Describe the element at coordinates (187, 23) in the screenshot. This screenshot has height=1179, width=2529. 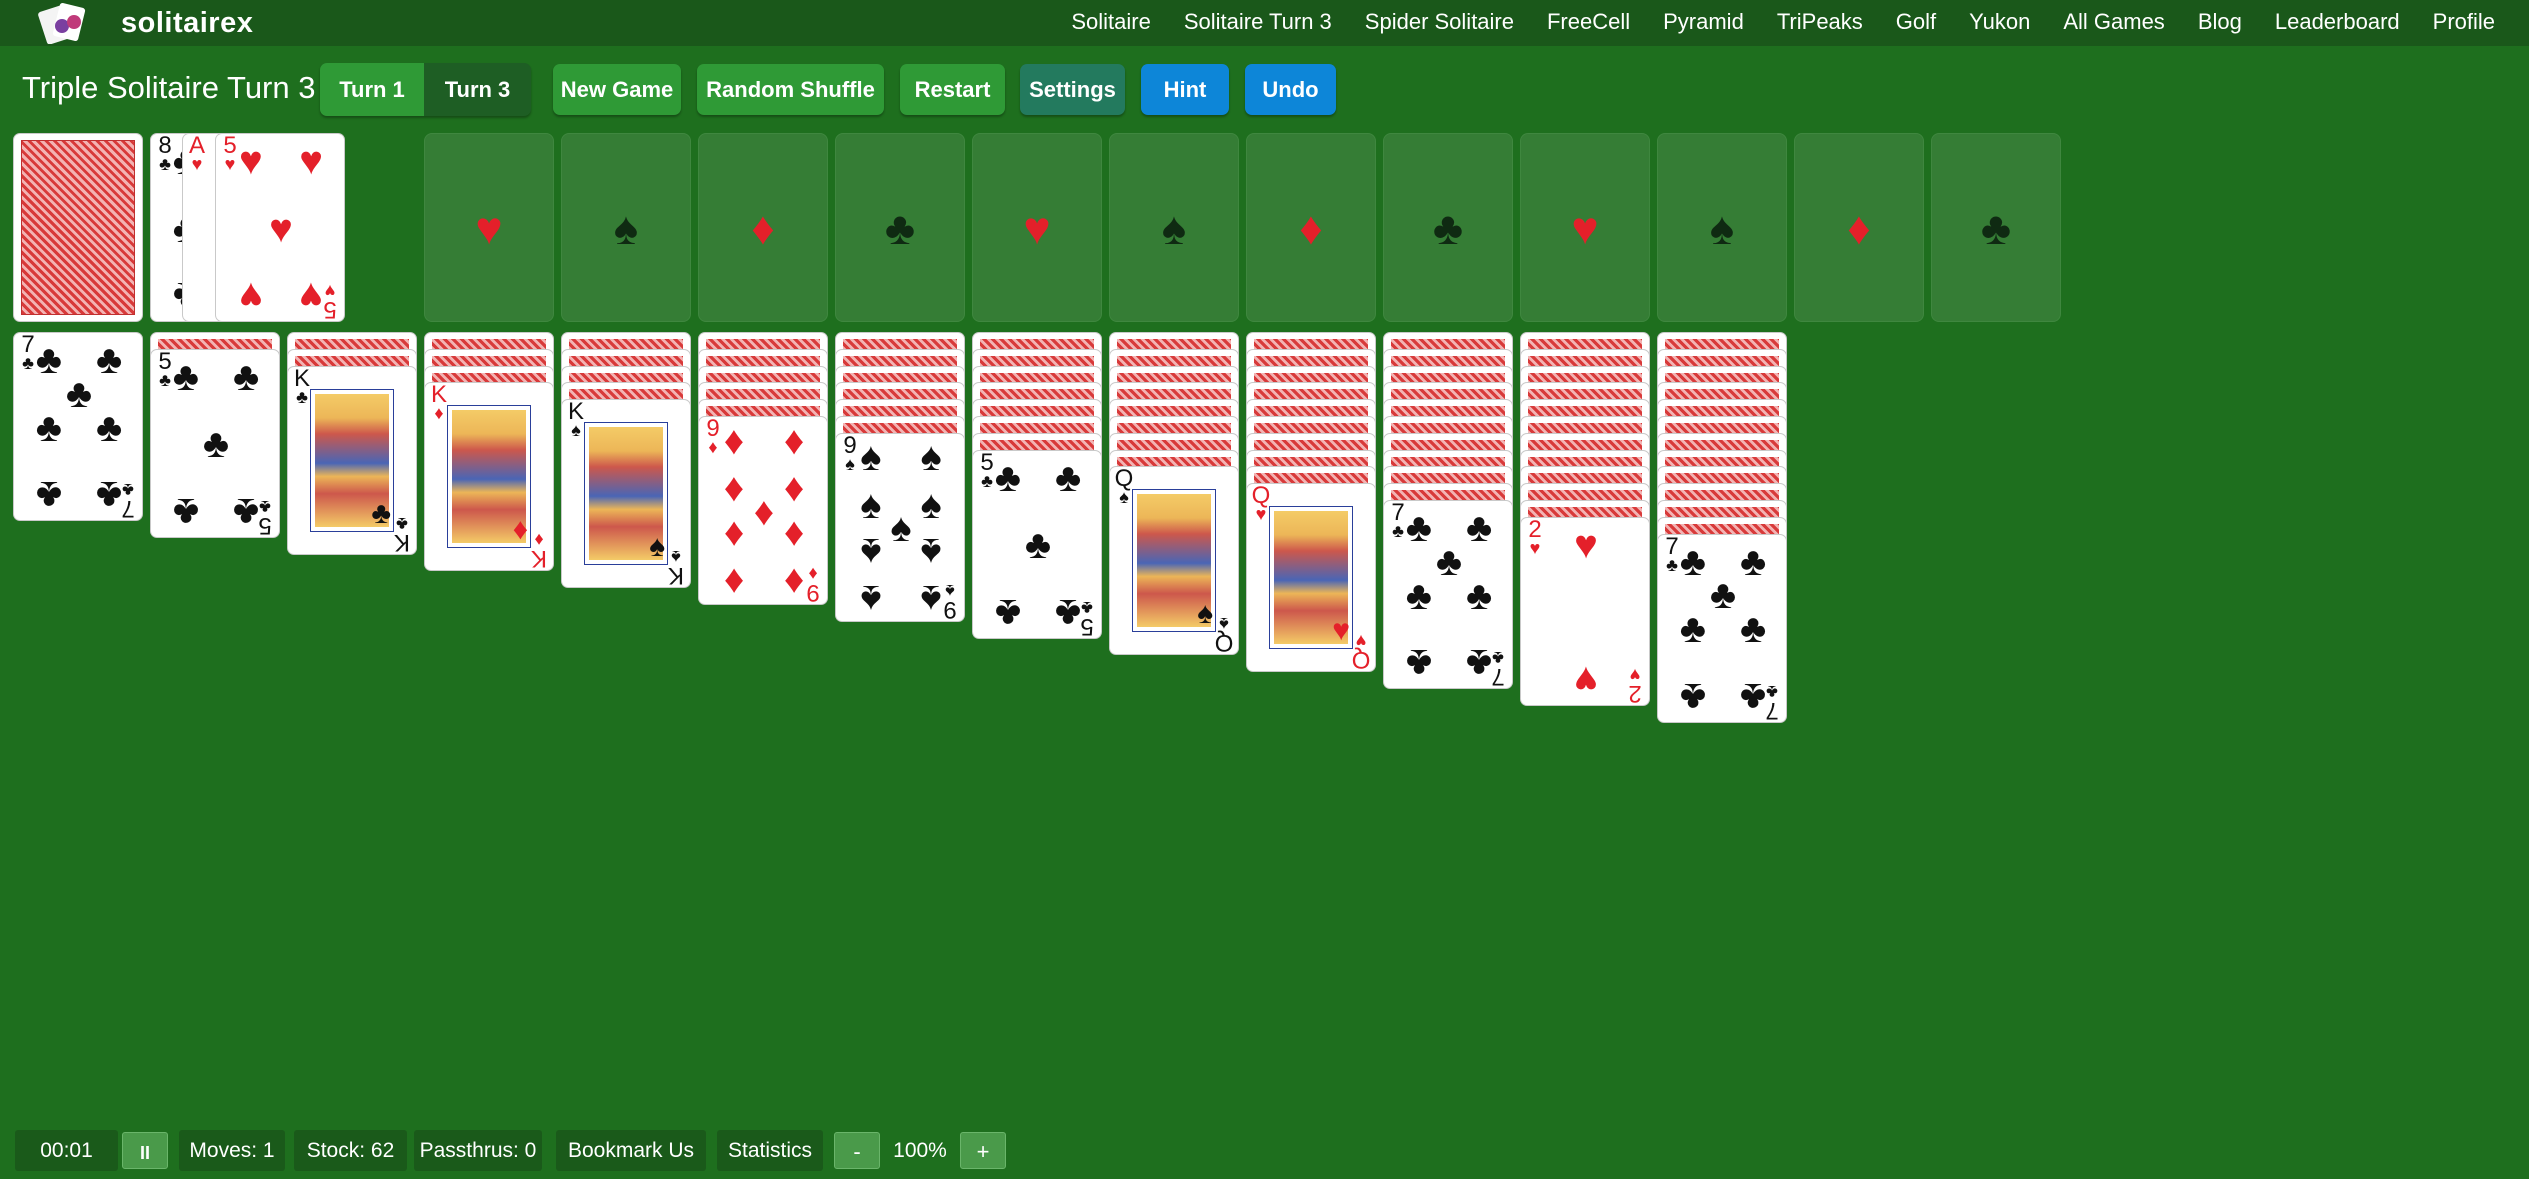
I see `brand-name: solitairex` at that location.